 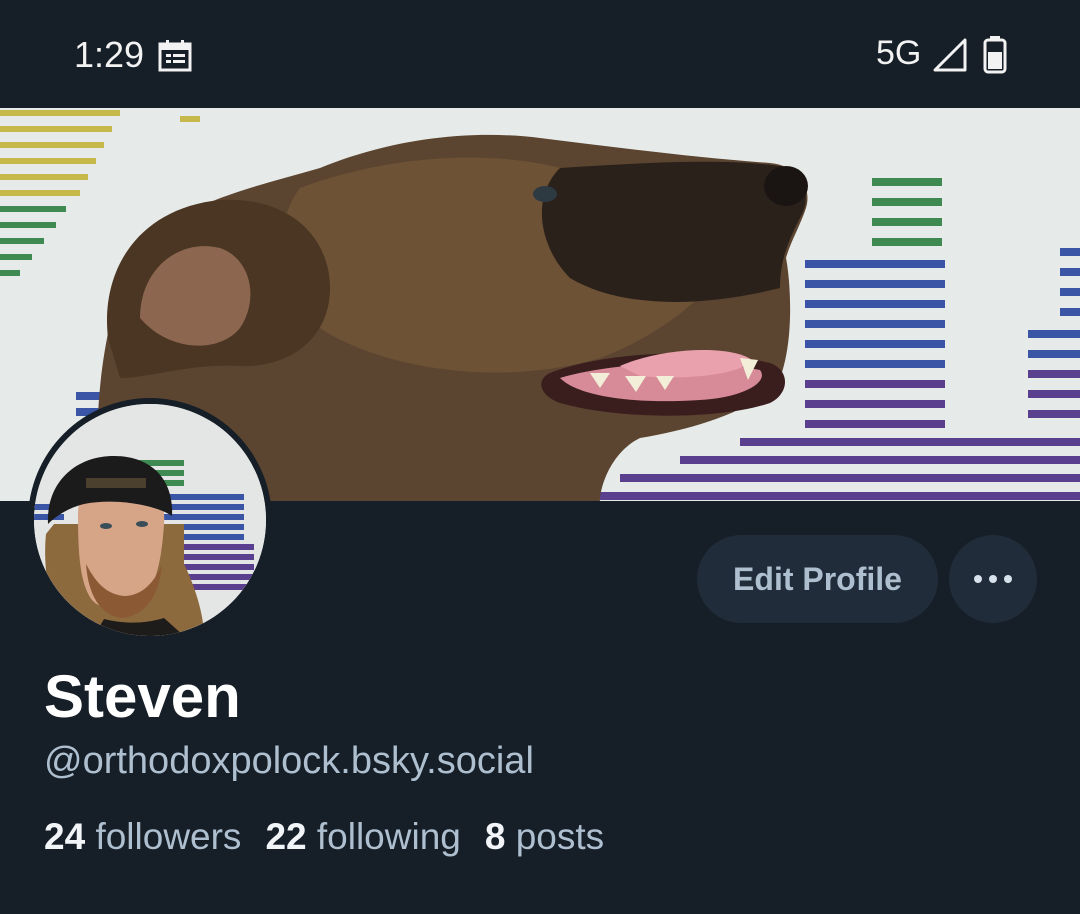 I want to click on following-label: following, so click(x=388, y=836).